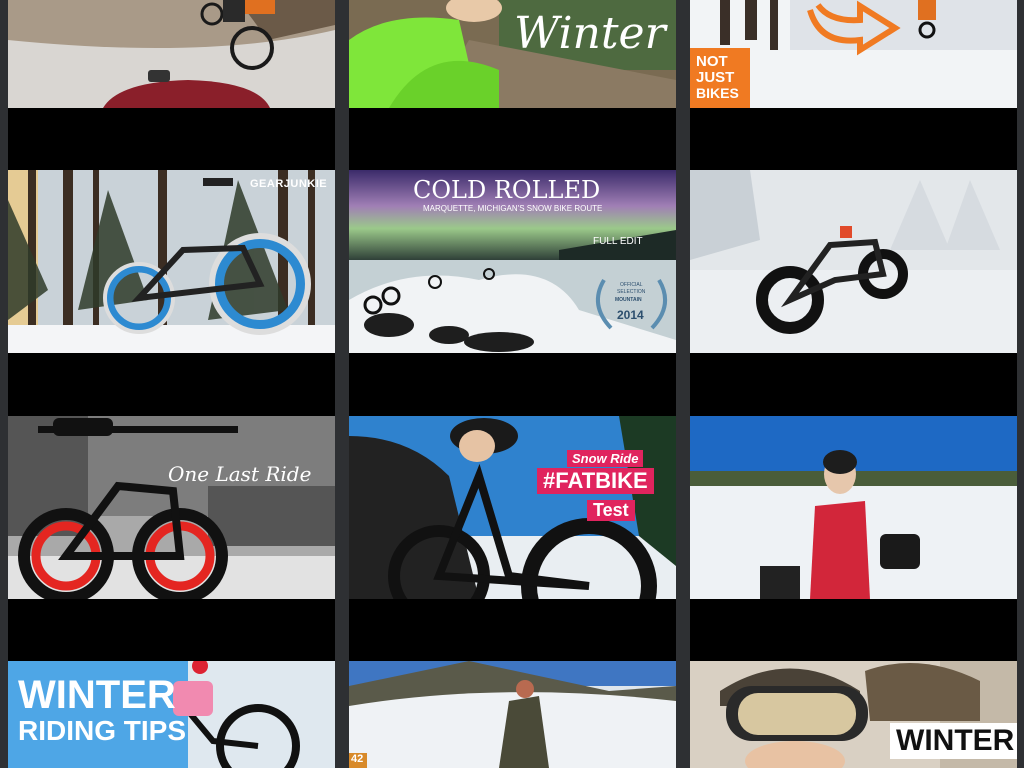 The image size is (1024, 768). What do you see at coordinates (953, 741) in the screenshot?
I see `winter-label: WINTER` at bounding box center [953, 741].